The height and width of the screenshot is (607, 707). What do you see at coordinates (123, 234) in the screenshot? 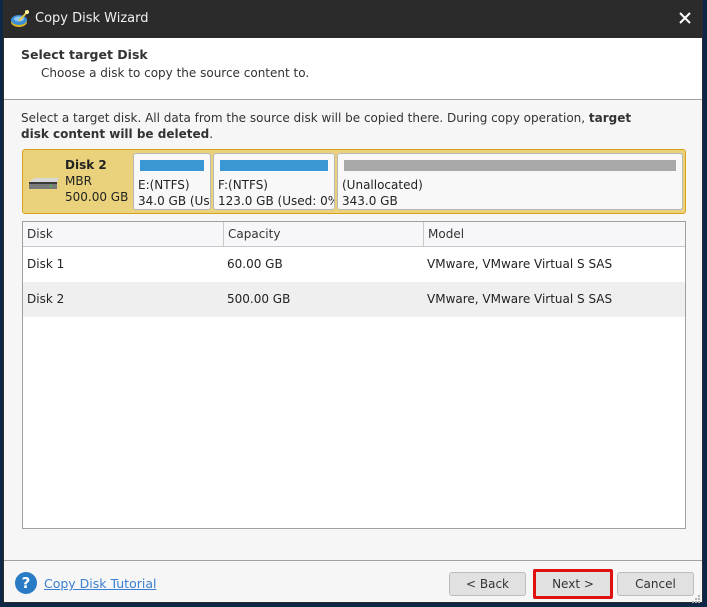
I see `column-header-disk: Disk` at bounding box center [123, 234].